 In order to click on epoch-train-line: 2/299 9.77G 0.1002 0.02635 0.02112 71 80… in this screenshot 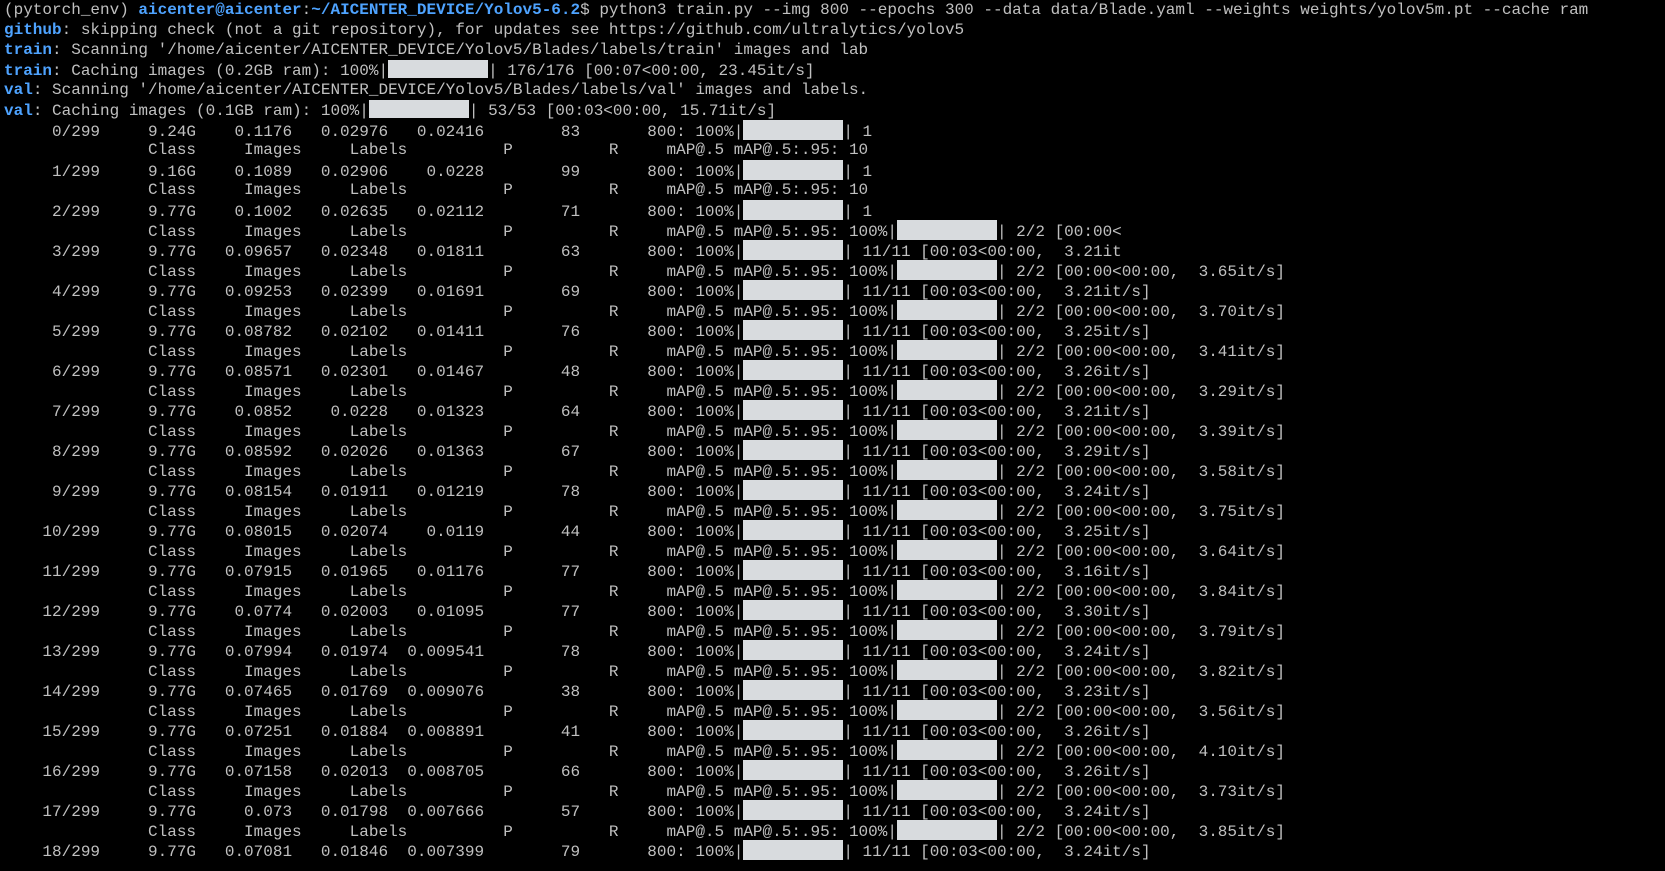, I will do `click(834, 210)`.